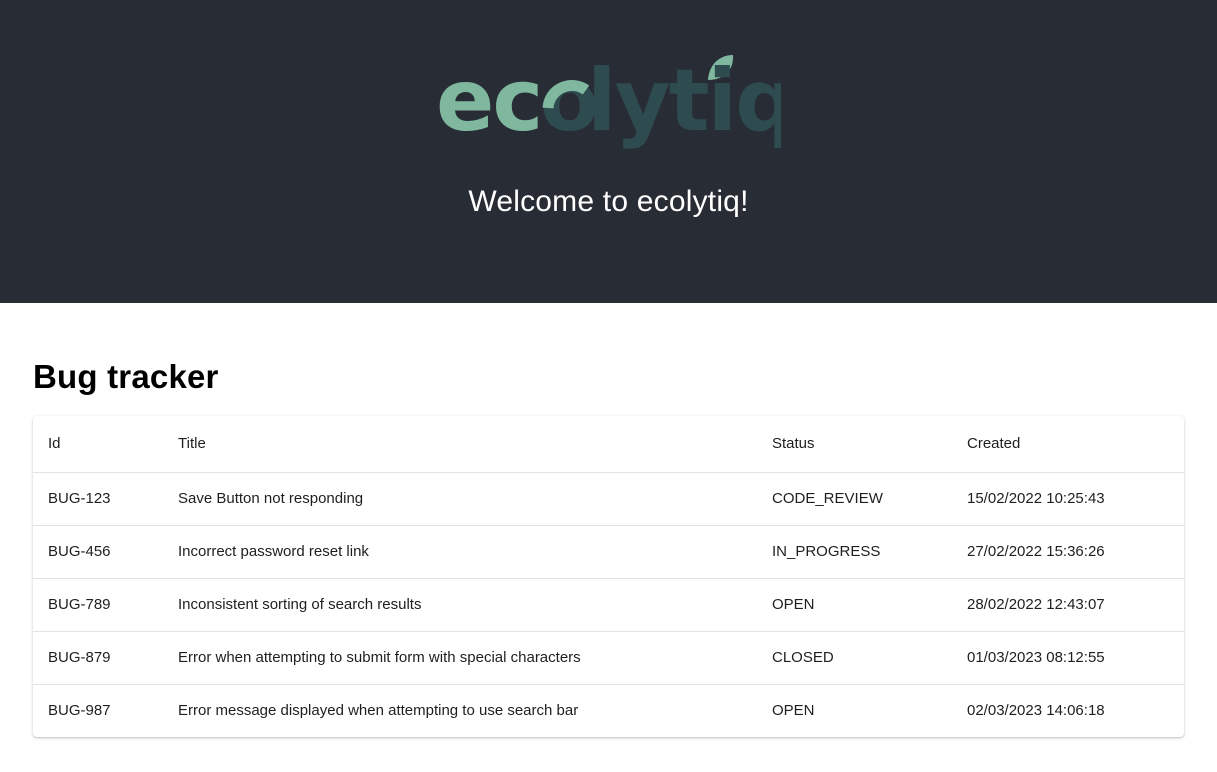 This screenshot has width=1217, height=772. I want to click on svg-text: ec, so click(488, 101).